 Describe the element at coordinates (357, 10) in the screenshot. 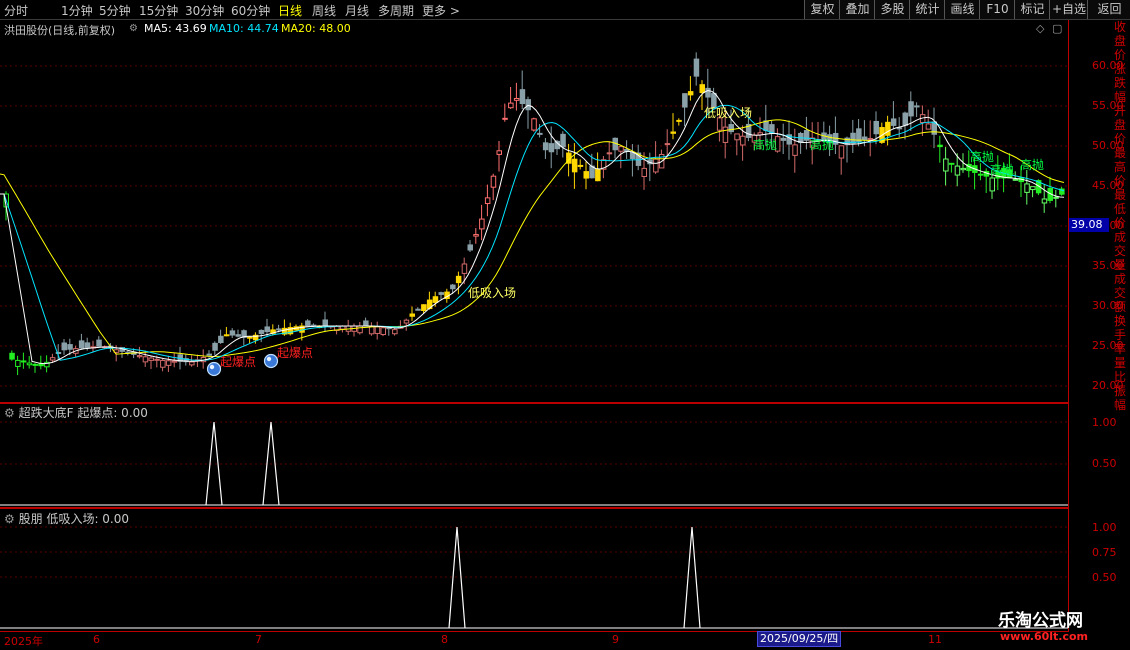

I see `tab-monthly: 月线` at that location.